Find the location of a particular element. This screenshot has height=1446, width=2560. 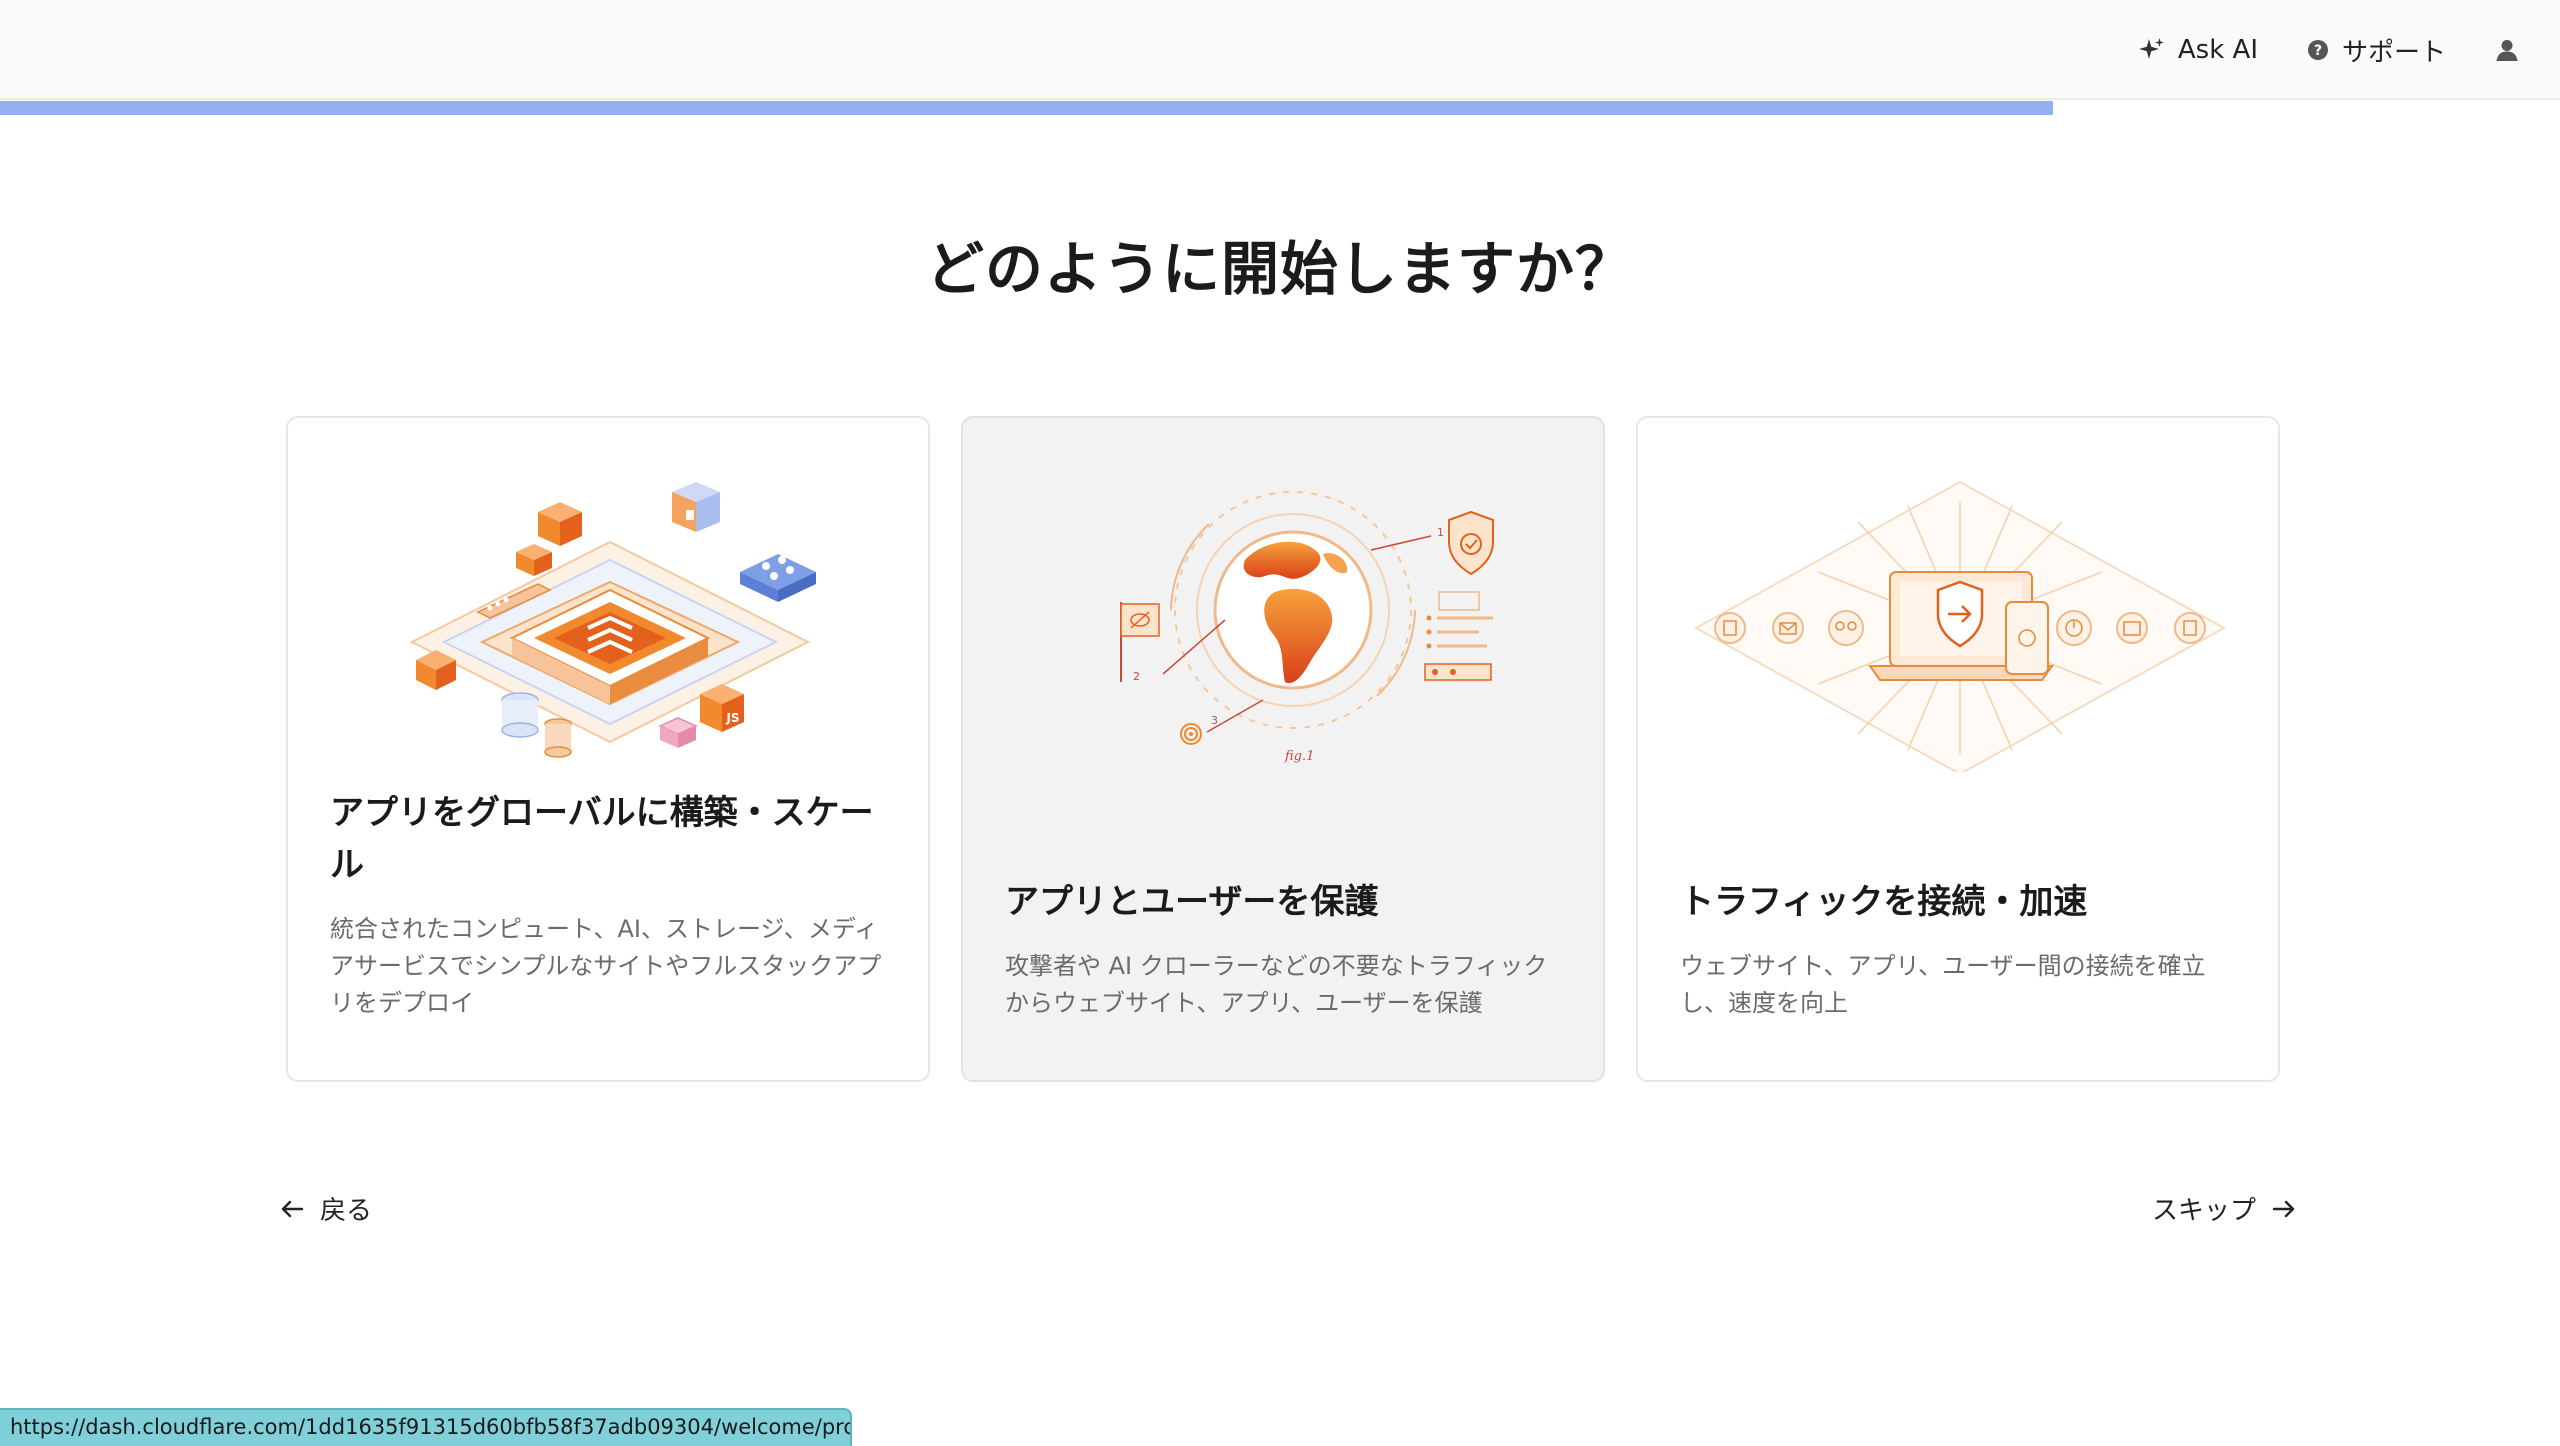

ask-ai-label: Ask AI is located at coordinates (2217, 50).